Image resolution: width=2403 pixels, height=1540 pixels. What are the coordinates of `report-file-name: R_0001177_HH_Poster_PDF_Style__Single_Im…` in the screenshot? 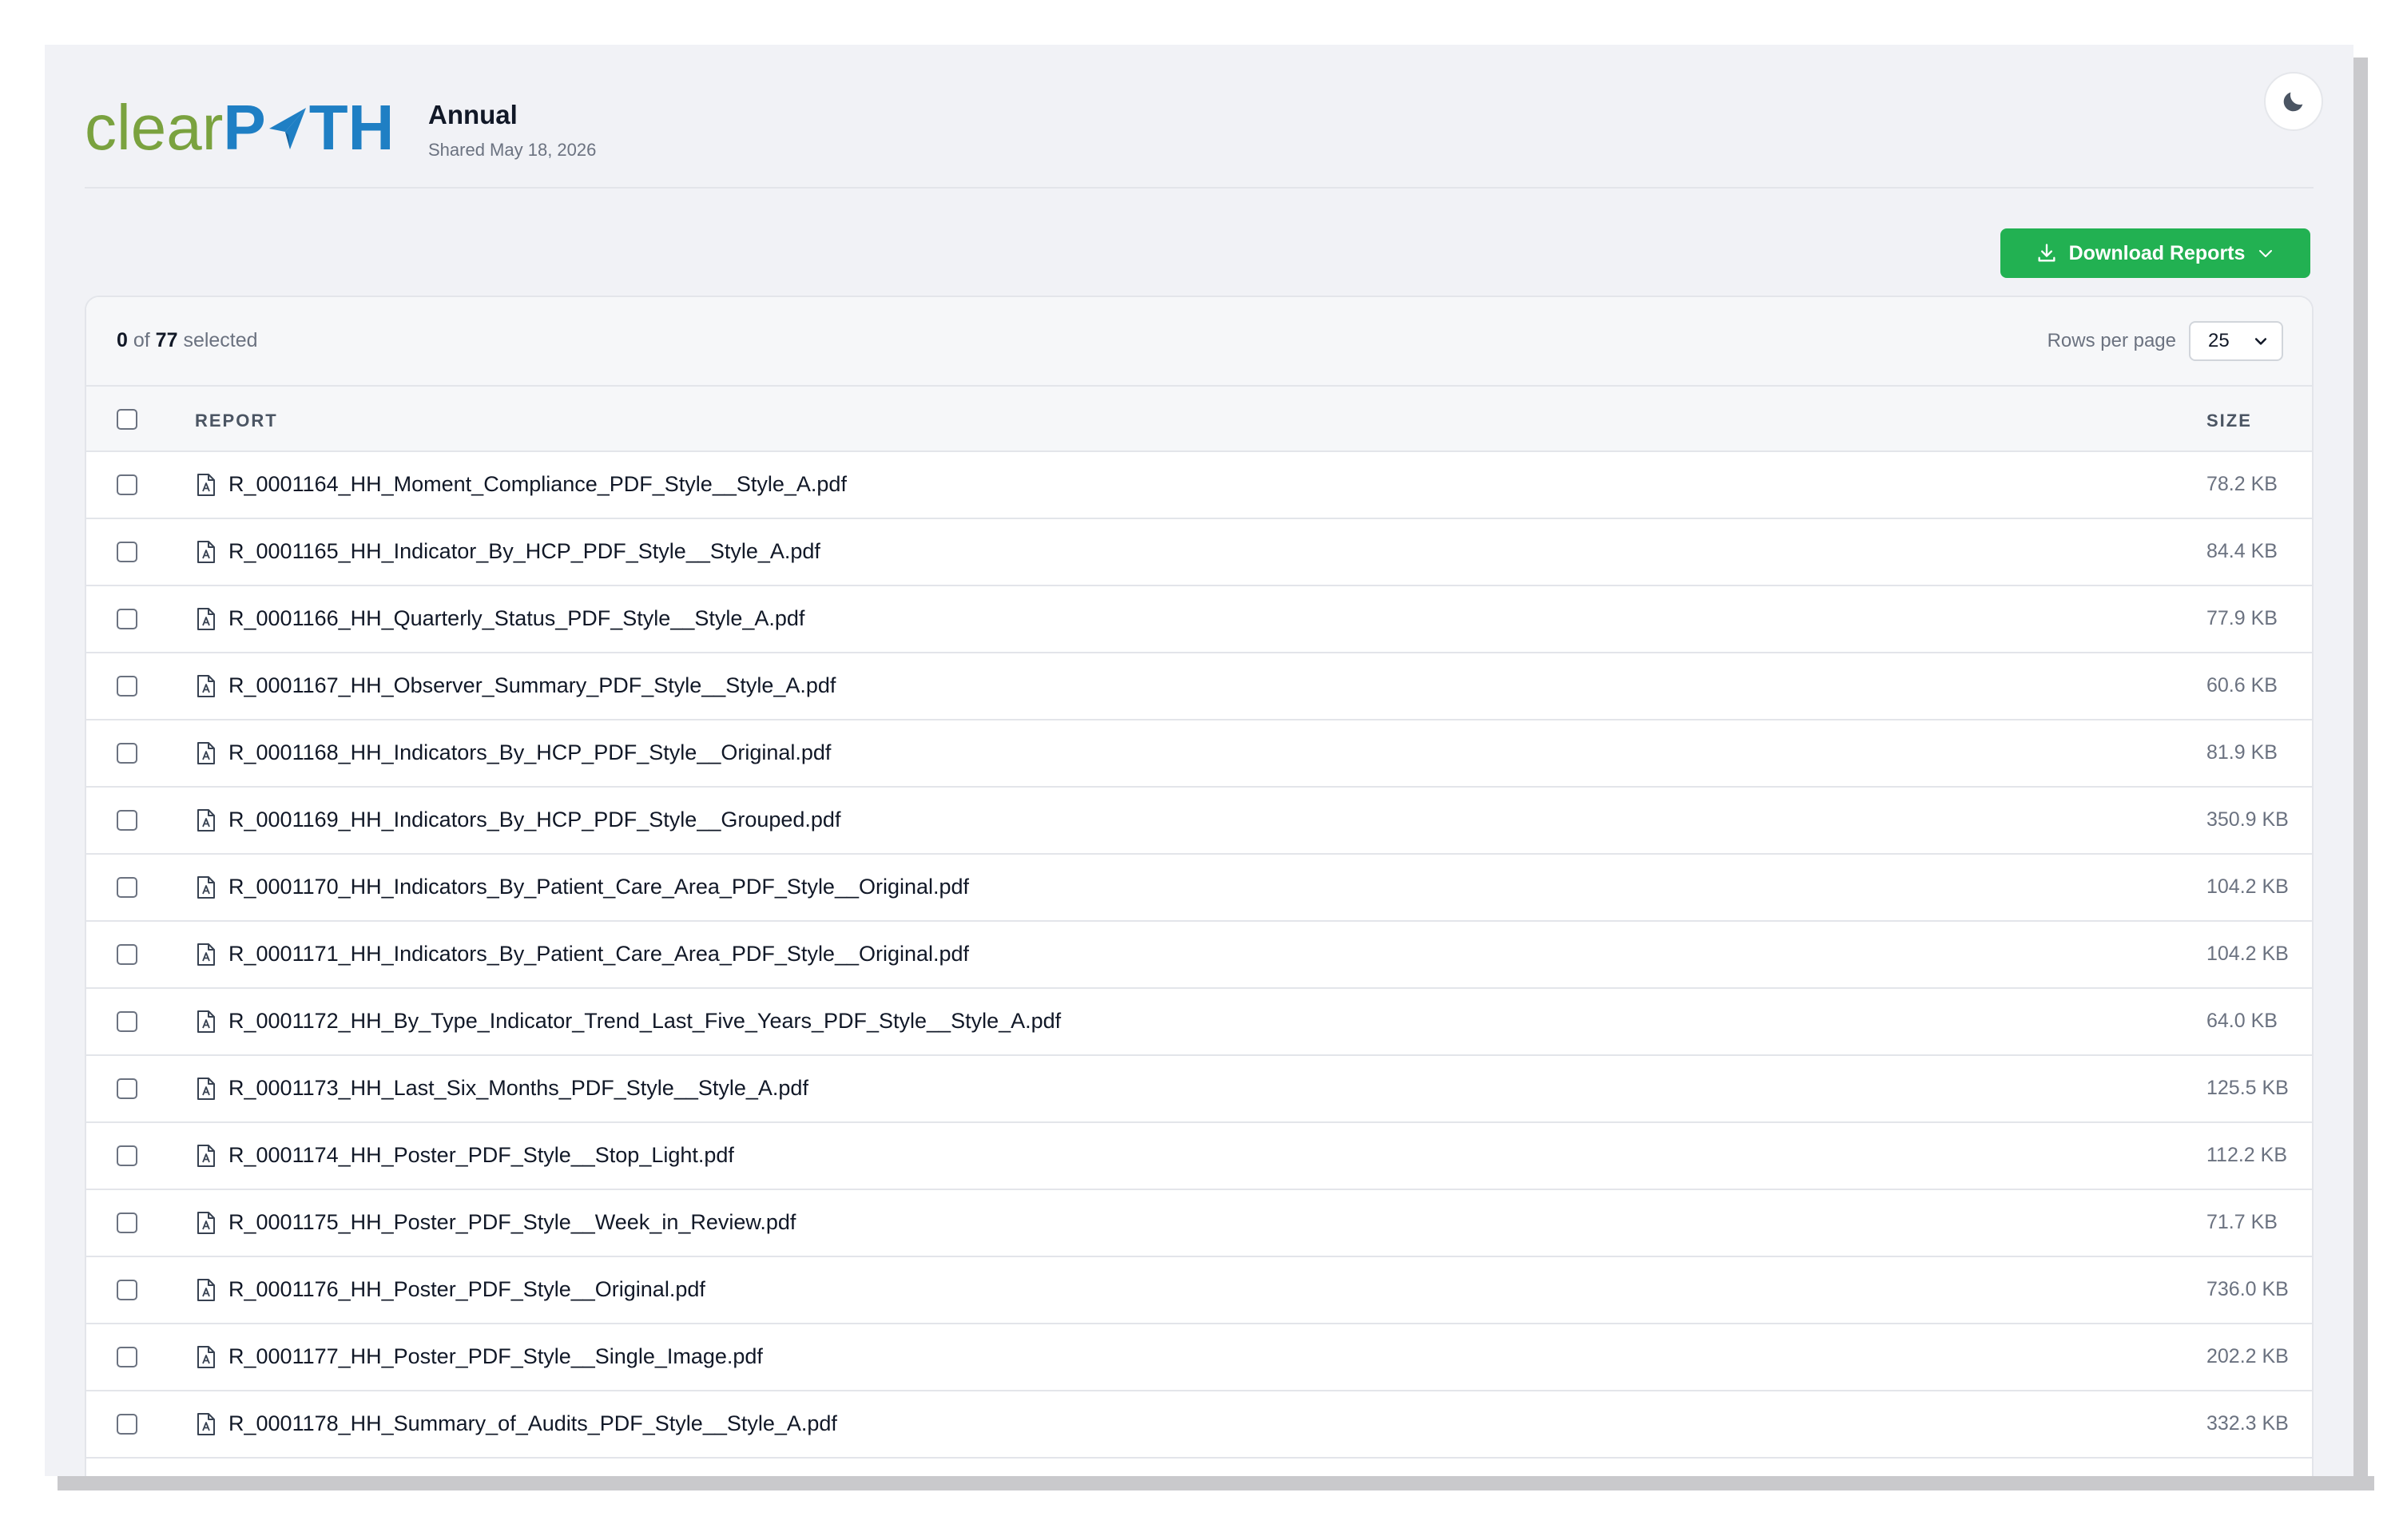 It's located at (495, 1356).